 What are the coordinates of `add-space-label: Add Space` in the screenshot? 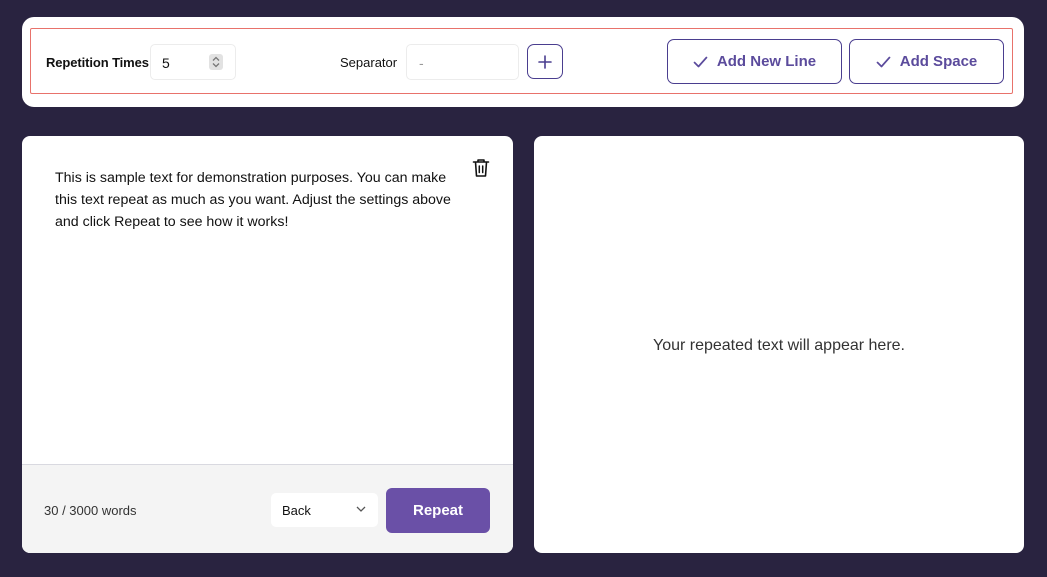 It's located at (938, 61).